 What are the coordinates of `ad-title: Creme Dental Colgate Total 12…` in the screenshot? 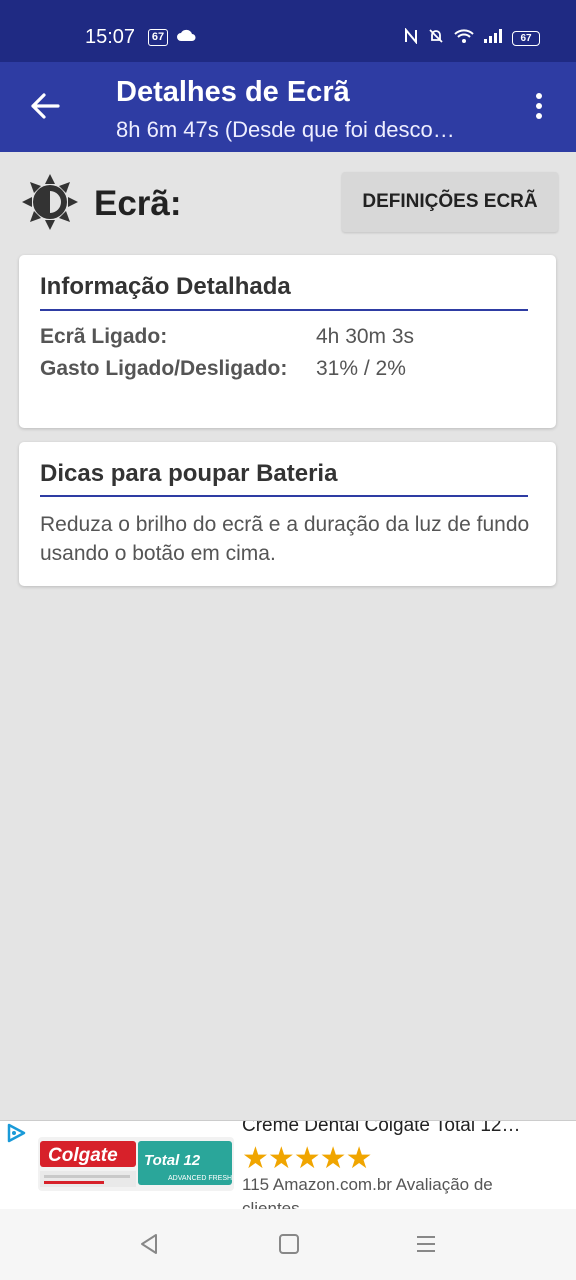 It's located at (381, 1129).